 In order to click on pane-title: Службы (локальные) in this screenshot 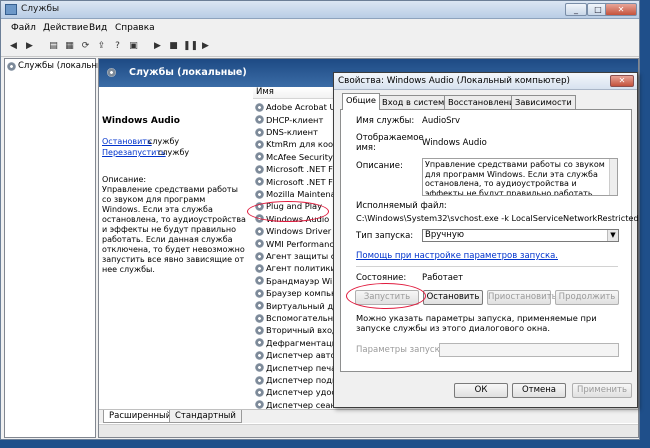, I will do `click(188, 72)`.